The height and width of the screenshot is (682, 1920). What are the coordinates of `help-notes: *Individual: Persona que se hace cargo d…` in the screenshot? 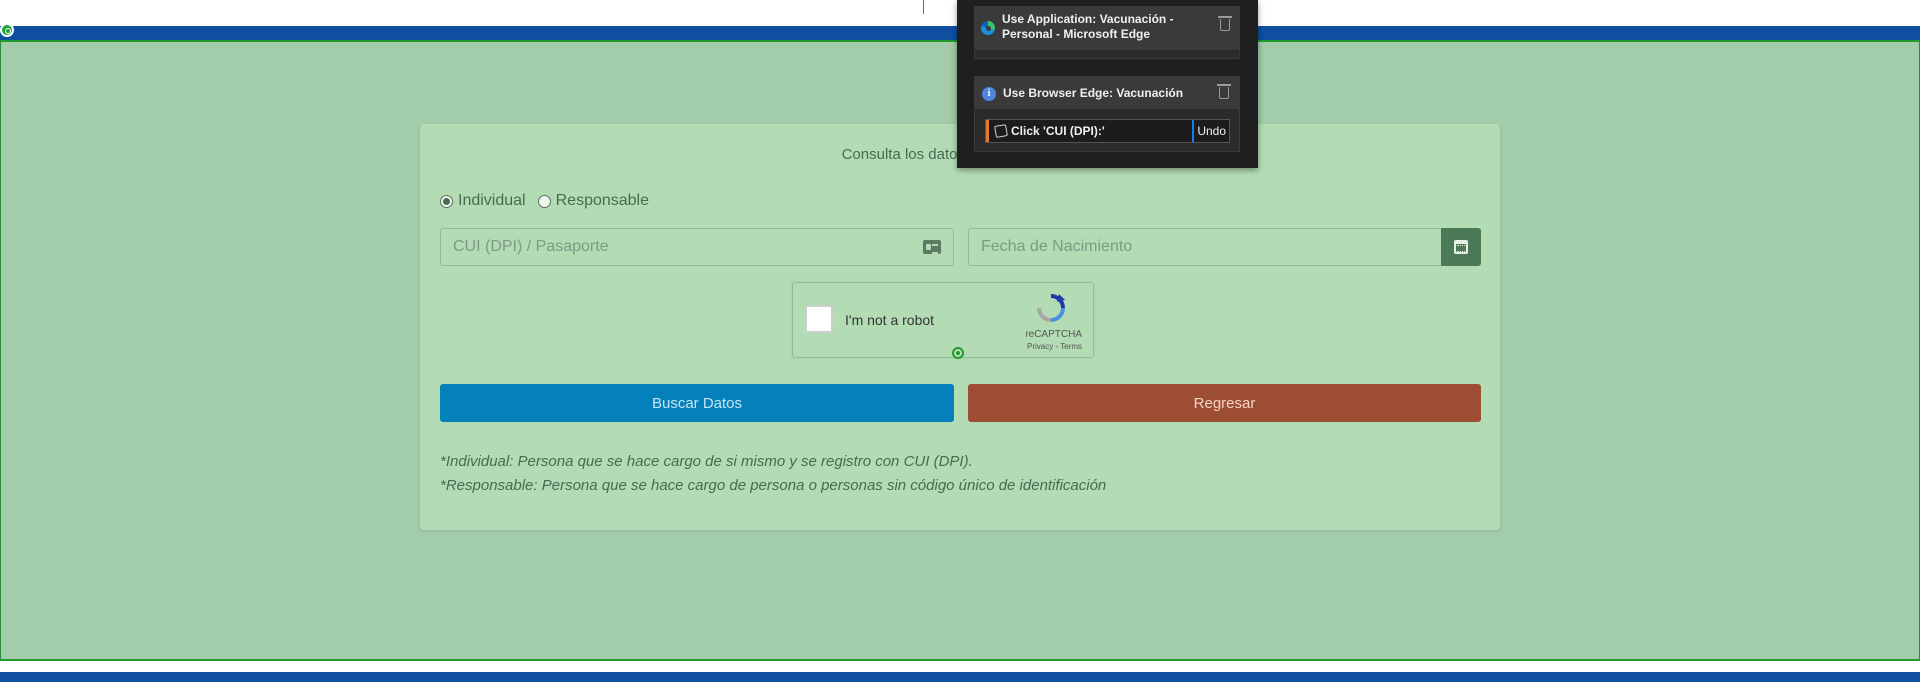 It's located at (773, 474).